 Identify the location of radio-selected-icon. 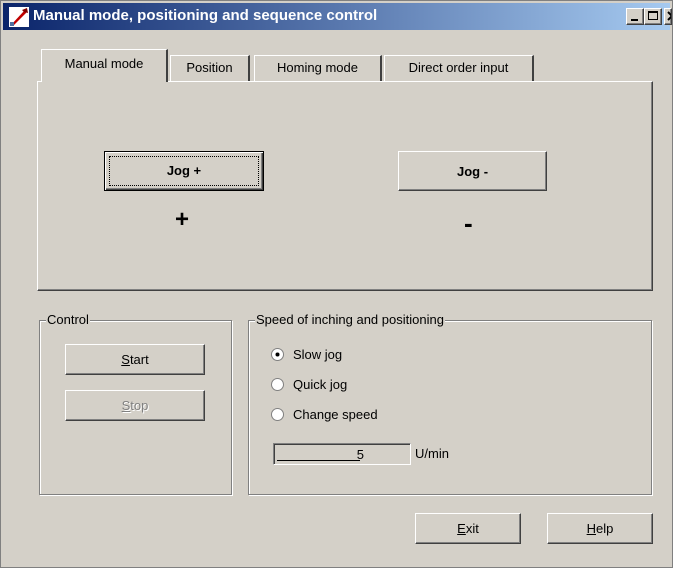
(277, 354).